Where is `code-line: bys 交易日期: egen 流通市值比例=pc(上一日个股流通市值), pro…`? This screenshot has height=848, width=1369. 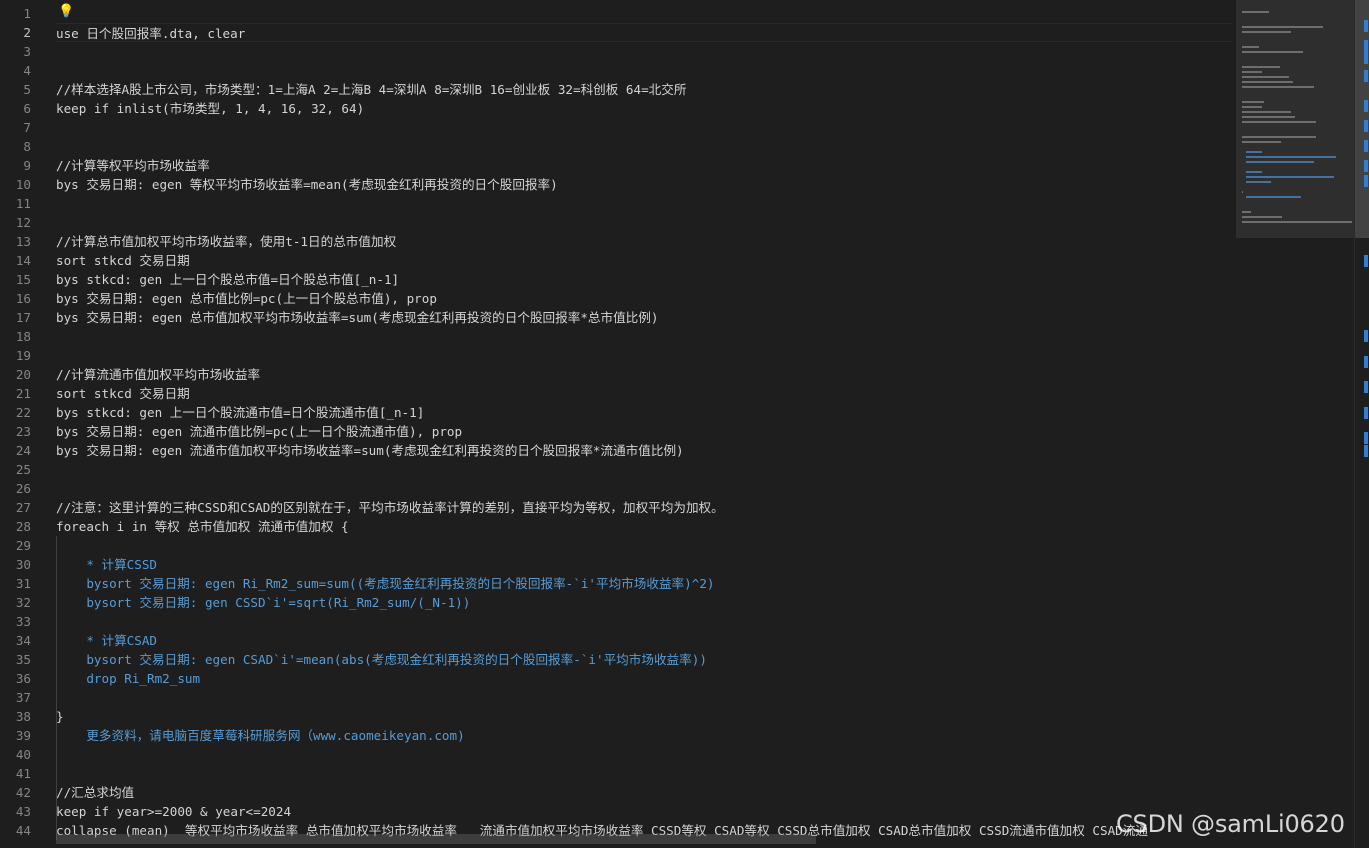 code-line: bys 交易日期: egen 流通市值比例=pc(上一日个股流通市值), pro… is located at coordinates (644, 431).